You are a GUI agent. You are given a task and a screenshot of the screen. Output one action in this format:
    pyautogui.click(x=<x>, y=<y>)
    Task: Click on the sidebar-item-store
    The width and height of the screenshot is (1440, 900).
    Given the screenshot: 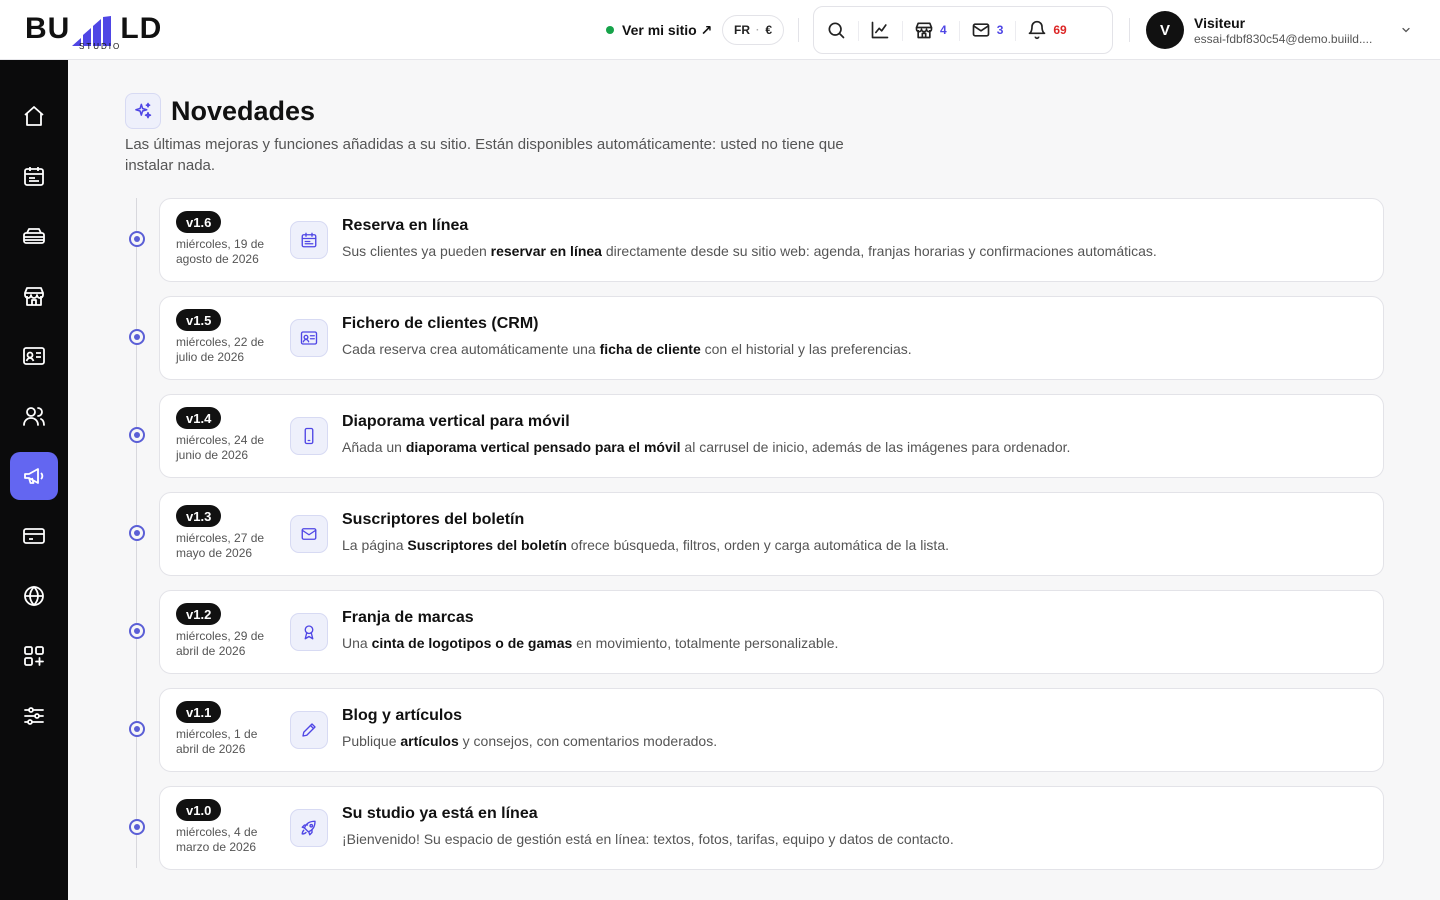 What is the action you would take?
    pyautogui.click(x=34, y=296)
    